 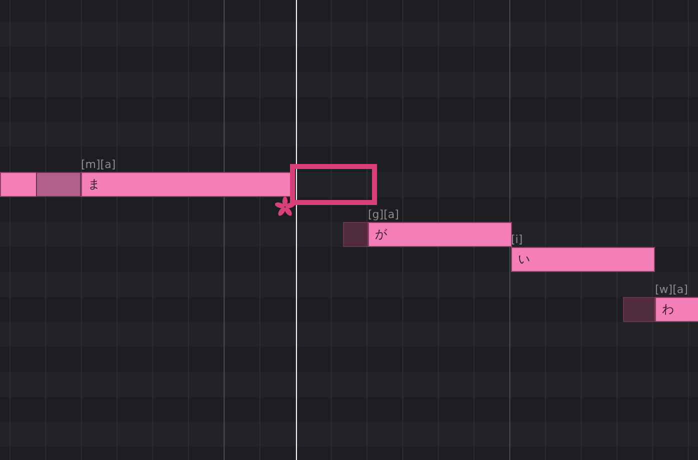 What do you see at coordinates (671, 290) in the screenshot?
I see `phoneme-label: [w][a]` at bounding box center [671, 290].